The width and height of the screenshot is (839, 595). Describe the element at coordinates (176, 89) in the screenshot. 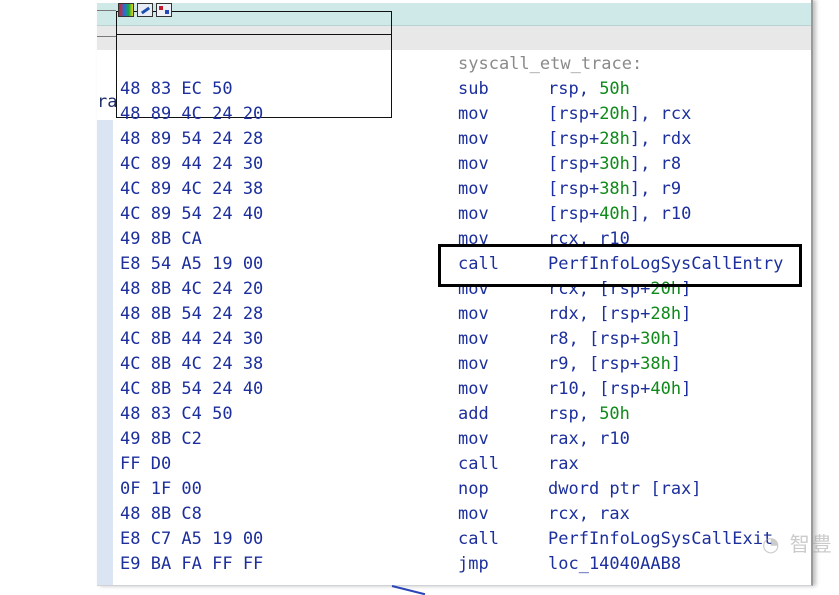

I see `opcode-bytes: 48 83 EC 50` at that location.